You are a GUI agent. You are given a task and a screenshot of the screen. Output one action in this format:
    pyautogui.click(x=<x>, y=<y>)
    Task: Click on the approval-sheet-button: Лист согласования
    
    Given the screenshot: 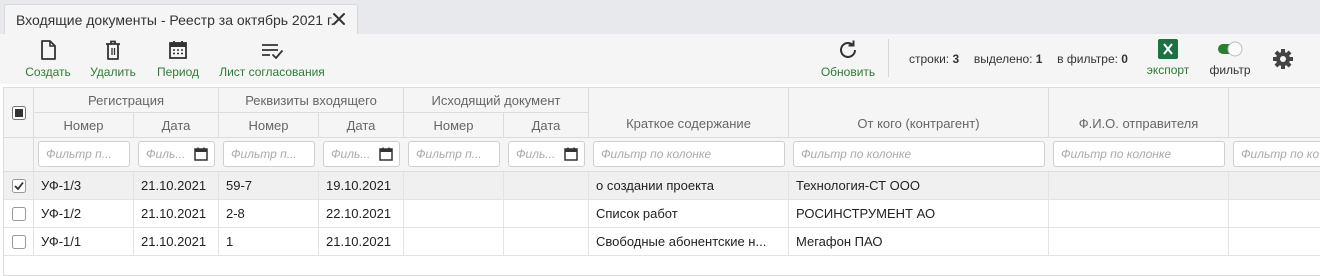 What is the action you would take?
    pyautogui.click(x=272, y=60)
    